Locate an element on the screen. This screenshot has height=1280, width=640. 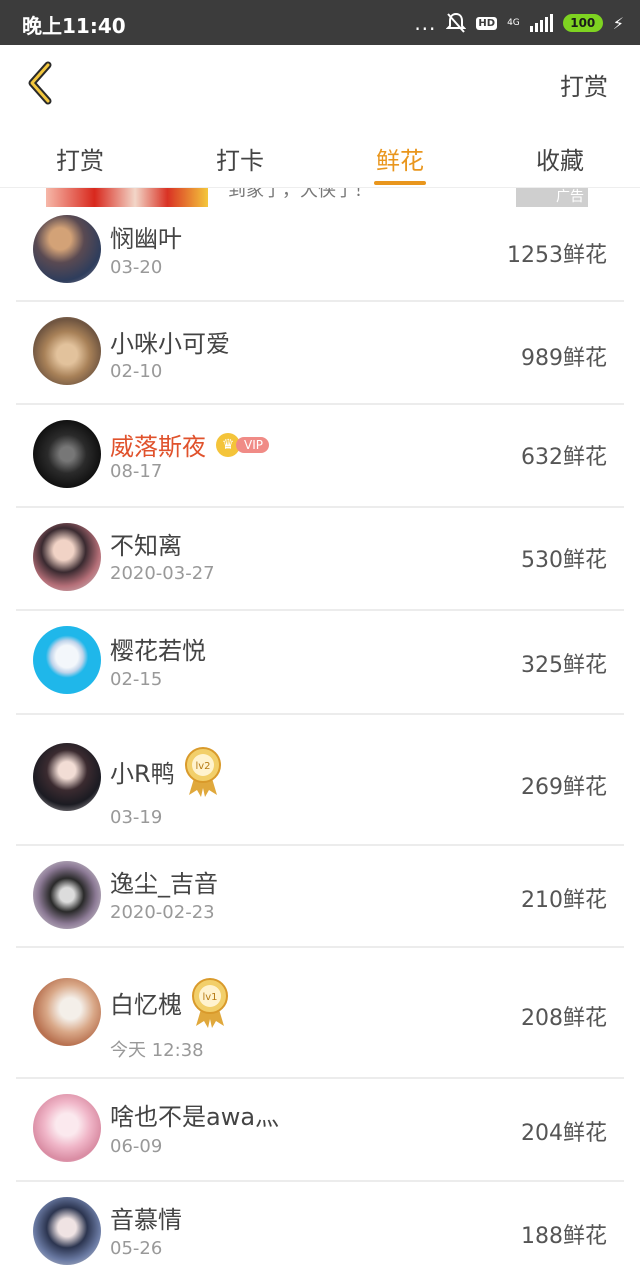
list-item: 啥也不是awa灬 06-09 204鲜花 is located at coordinates (320, 1129).